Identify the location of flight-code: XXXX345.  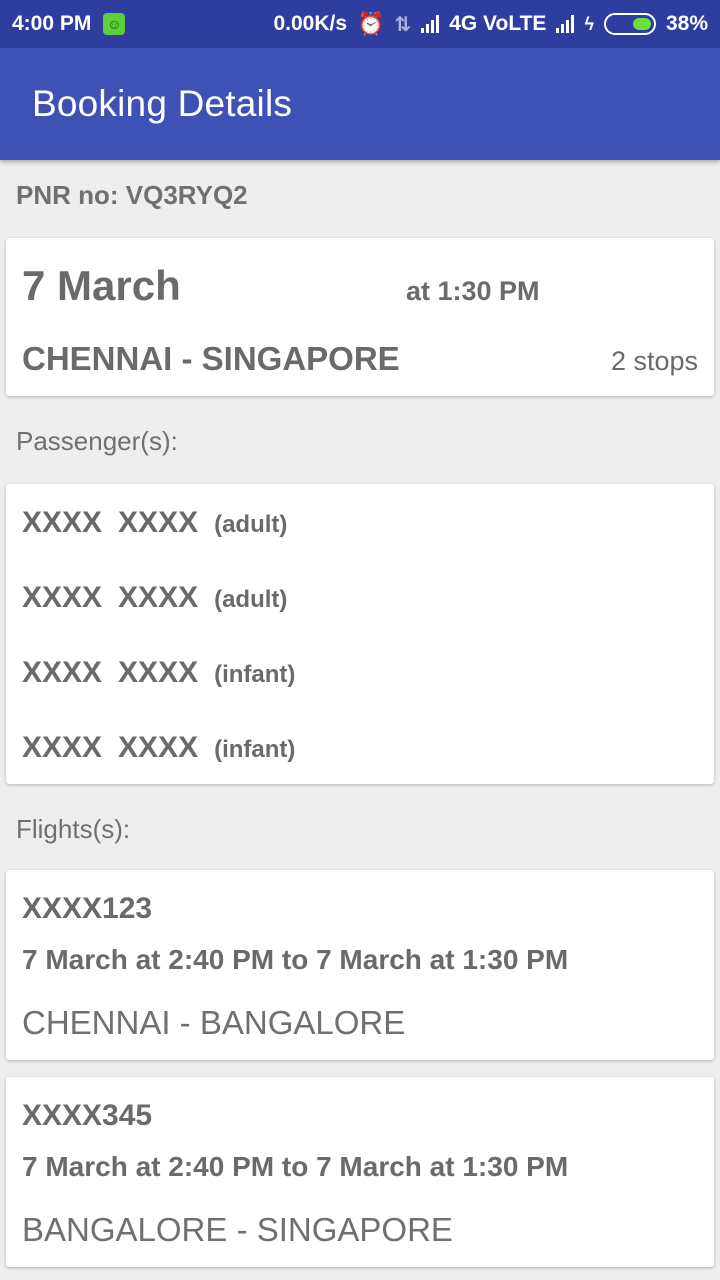
(87, 1115).